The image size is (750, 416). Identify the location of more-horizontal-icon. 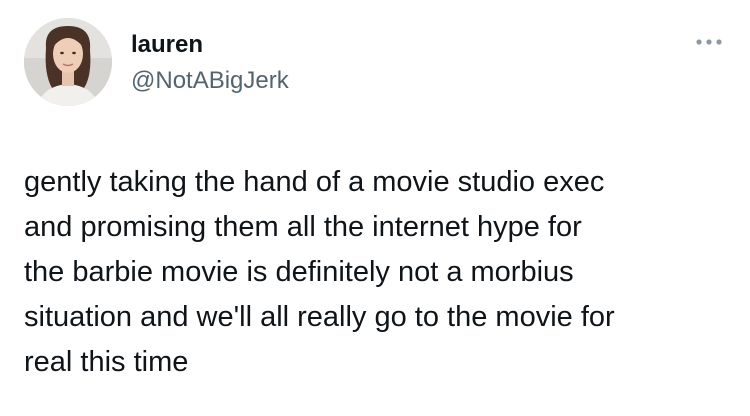
(709, 42).